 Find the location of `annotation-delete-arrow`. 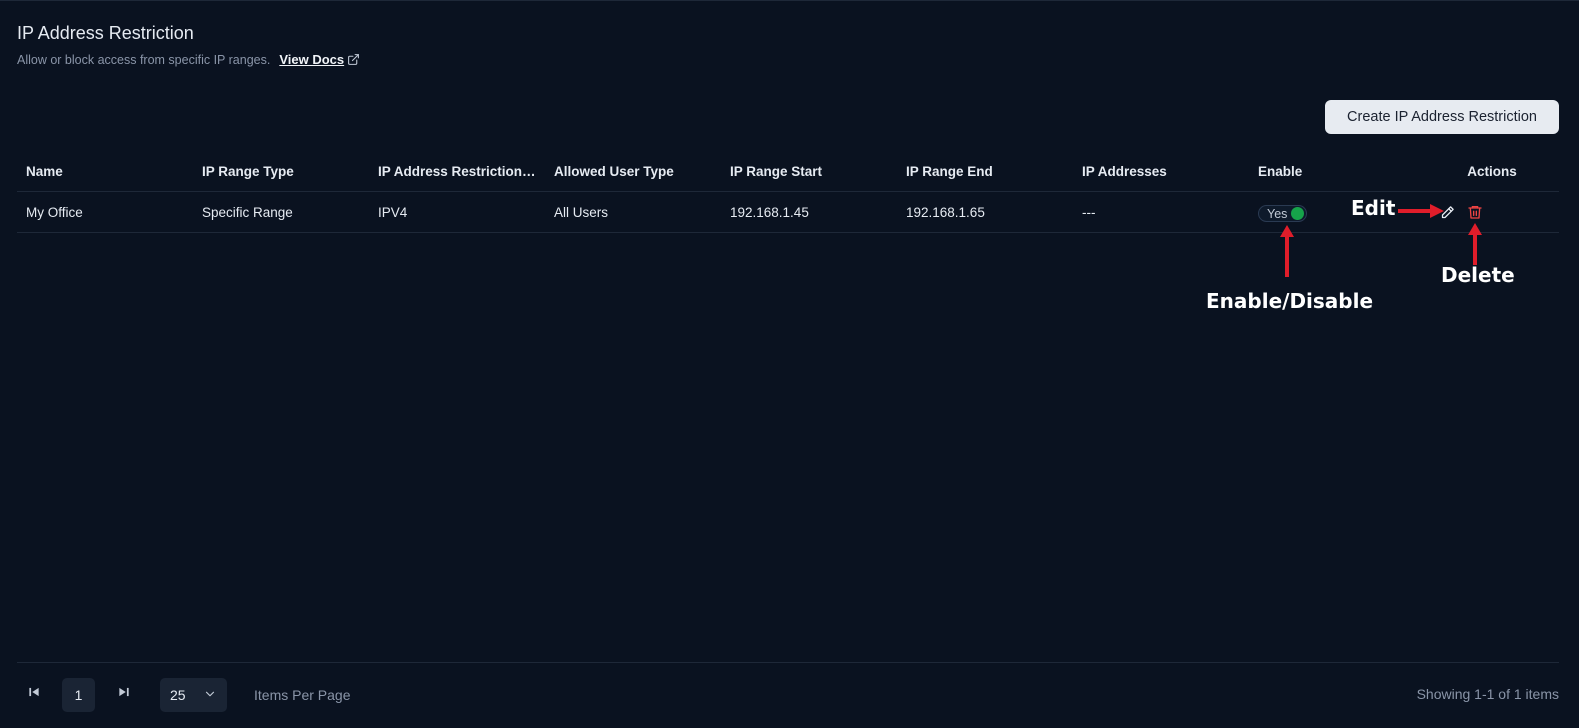

annotation-delete-arrow is located at coordinates (1475, 244).